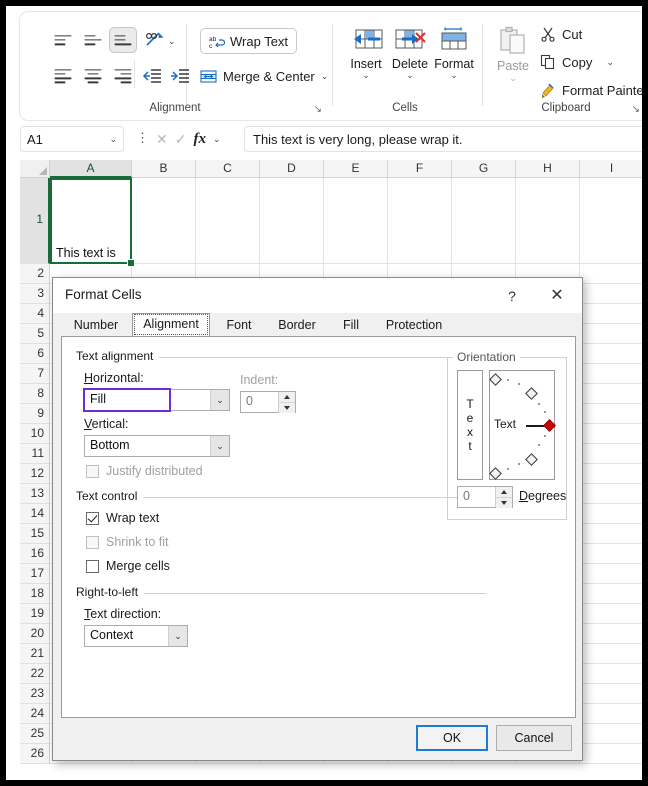 The image size is (648, 786). I want to click on orientation-marker-45deg, so click(531, 393).